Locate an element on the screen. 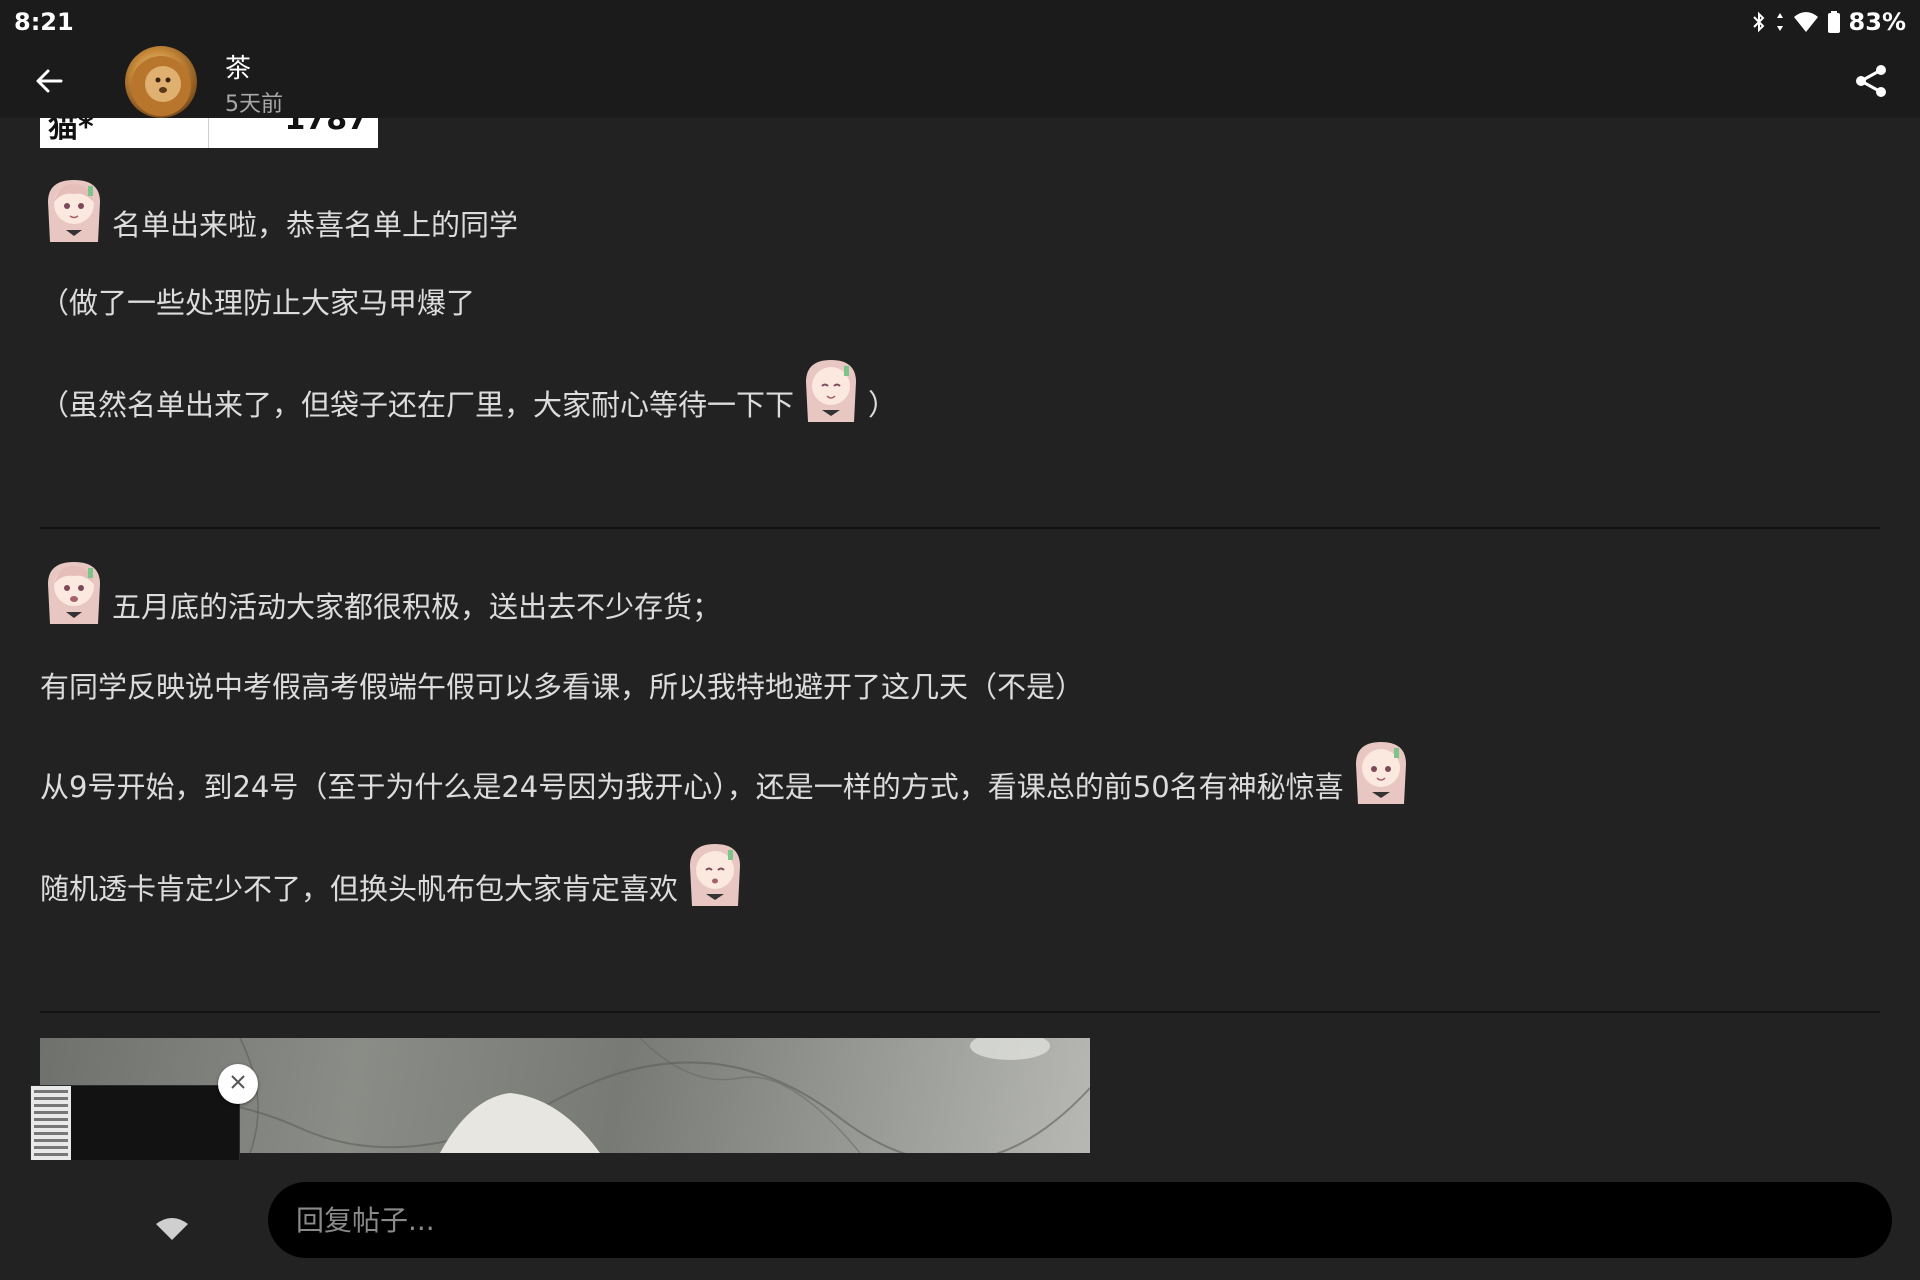 The image size is (1920, 1280). post-line: 五月底的活动大家都很积极，送出去不少存货； is located at coordinates (380, 590).